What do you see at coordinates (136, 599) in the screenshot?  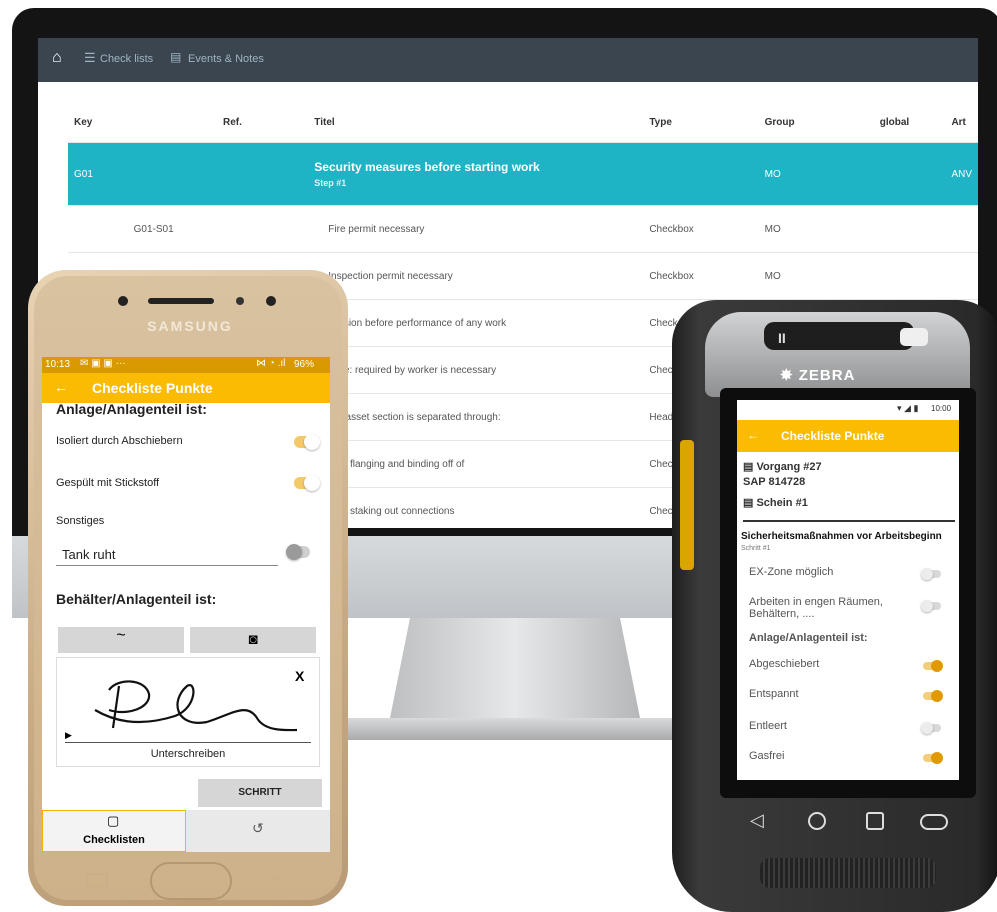 I see `section-heading: Behälter/Anlagenteil ist:` at bounding box center [136, 599].